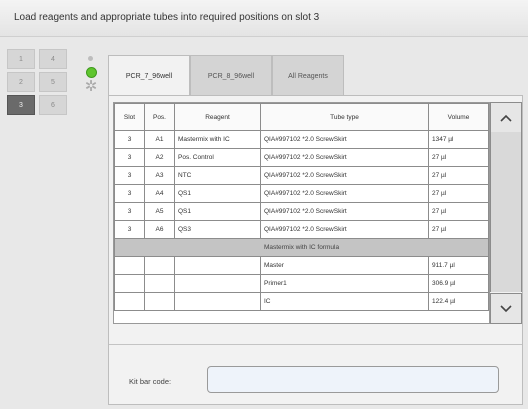 The width and height of the screenshot is (528, 409). I want to click on slot-button-2: 2, so click(21, 82).